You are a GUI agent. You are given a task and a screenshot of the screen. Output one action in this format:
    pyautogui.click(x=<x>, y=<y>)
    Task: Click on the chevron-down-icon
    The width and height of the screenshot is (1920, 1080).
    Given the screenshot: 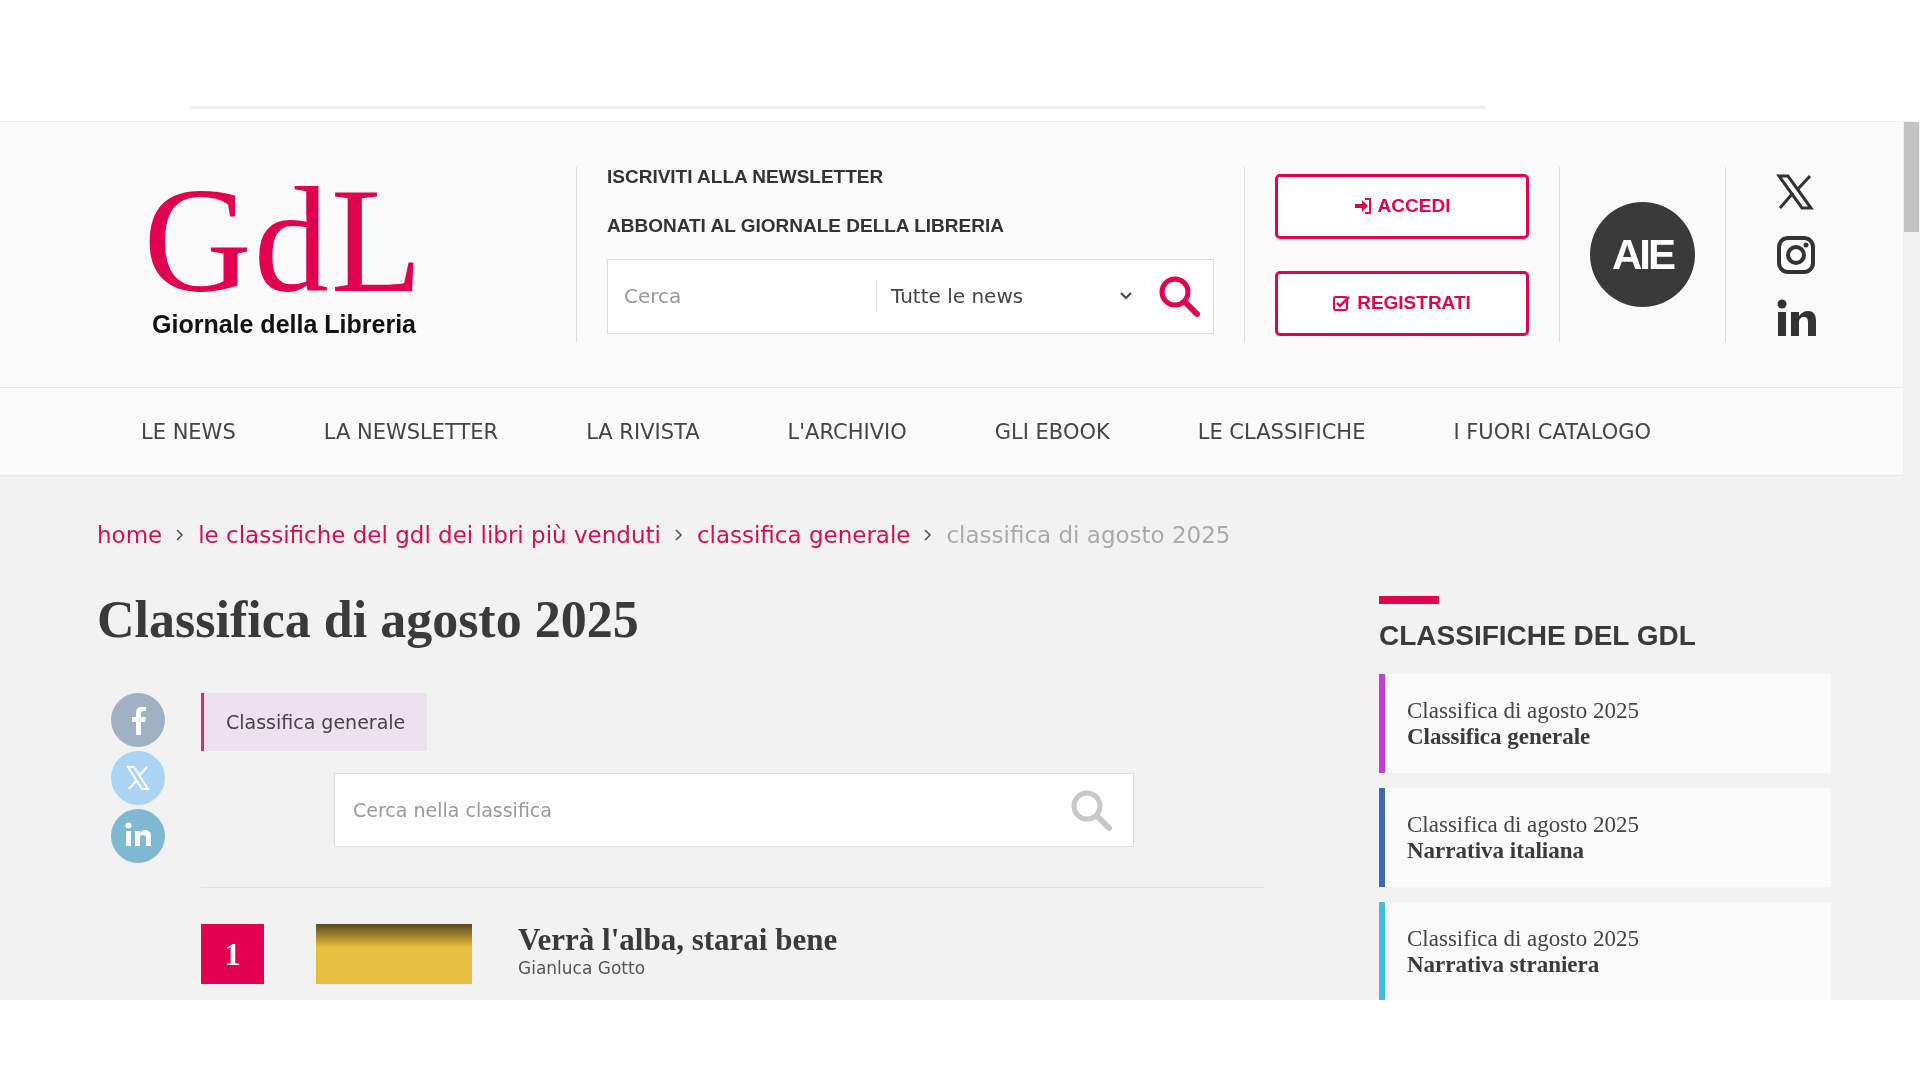 What is the action you would take?
    pyautogui.click(x=1126, y=296)
    